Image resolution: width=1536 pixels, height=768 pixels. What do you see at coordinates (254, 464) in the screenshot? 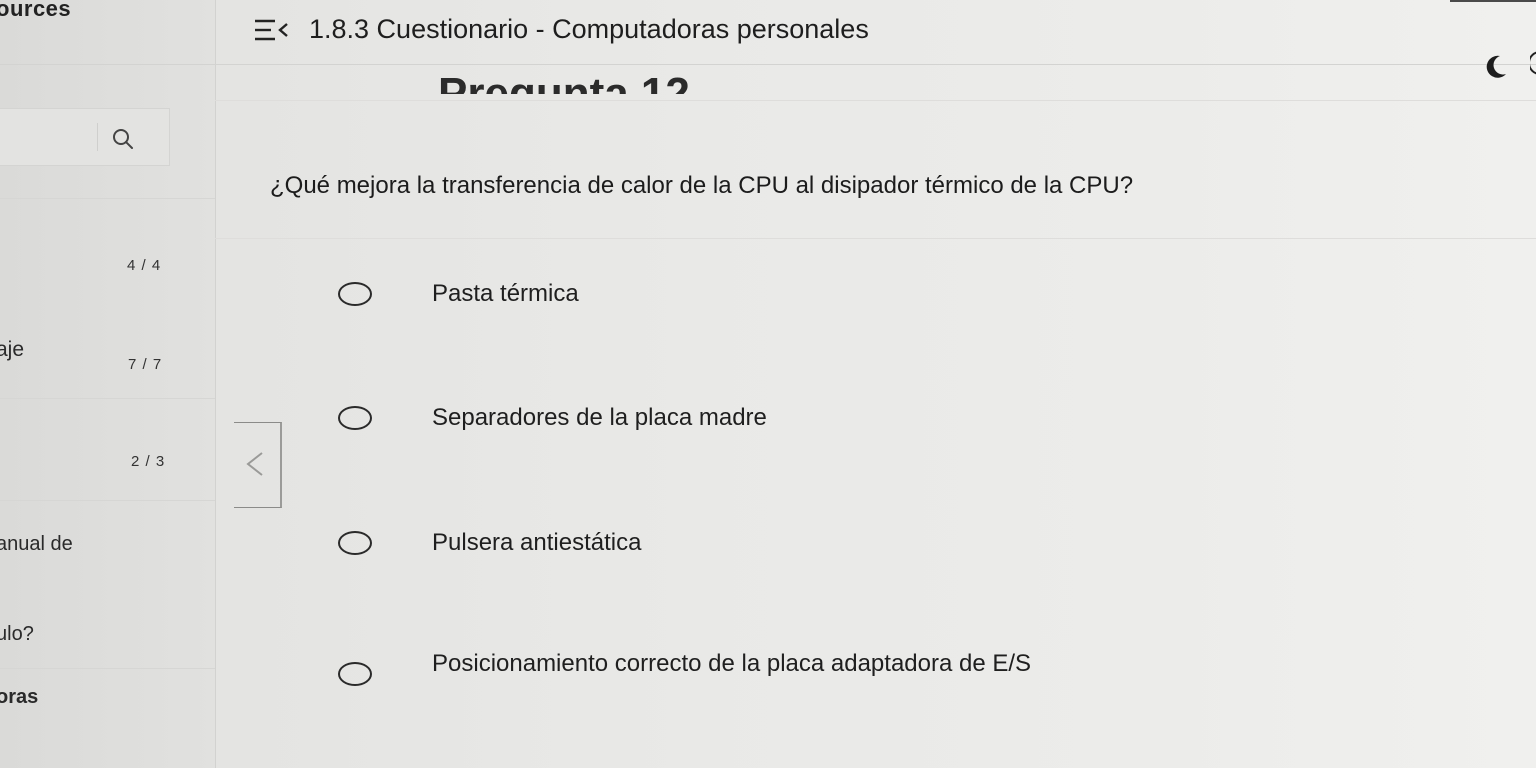
I see `chevron-left-icon` at bounding box center [254, 464].